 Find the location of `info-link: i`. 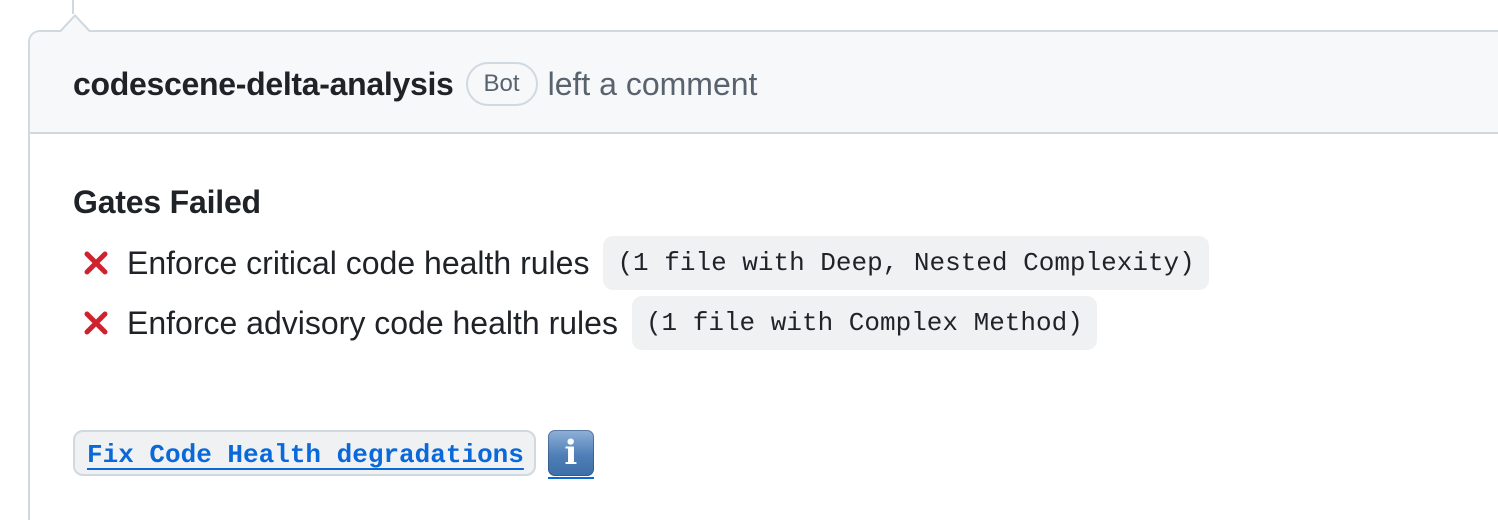

info-link: i is located at coordinates (570, 454).